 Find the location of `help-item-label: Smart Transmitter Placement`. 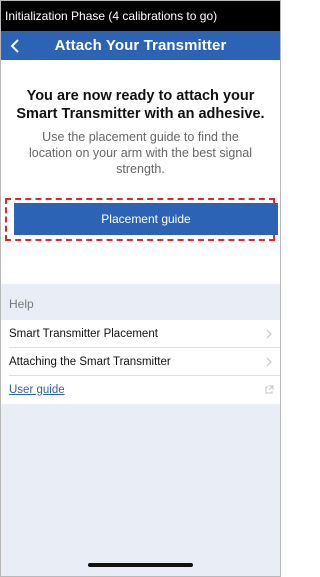

help-item-label: Smart Transmitter Placement is located at coordinates (83, 334).